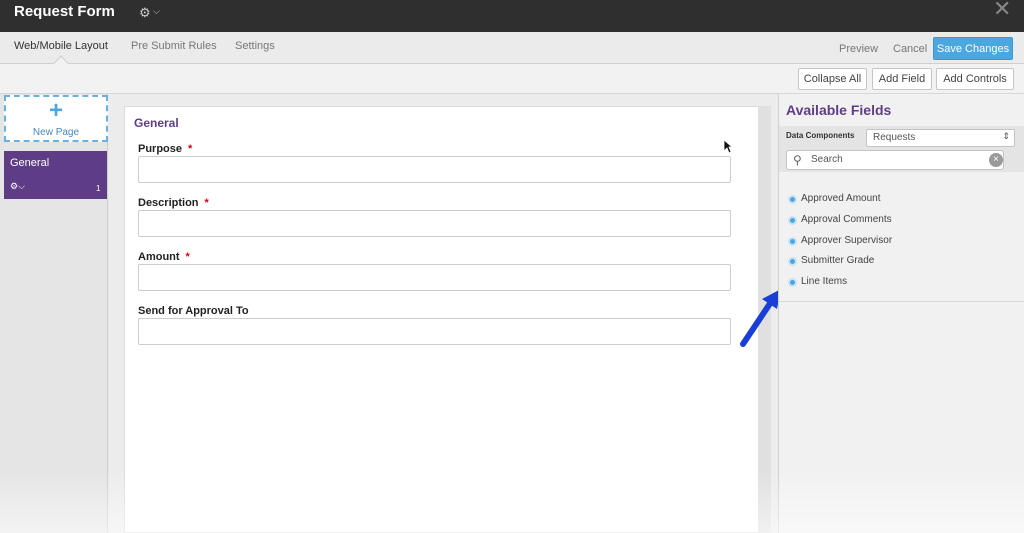  Describe the element at coordinates (824, 281) in the screenshot. I see `available-field-label: Line Items` at that location.